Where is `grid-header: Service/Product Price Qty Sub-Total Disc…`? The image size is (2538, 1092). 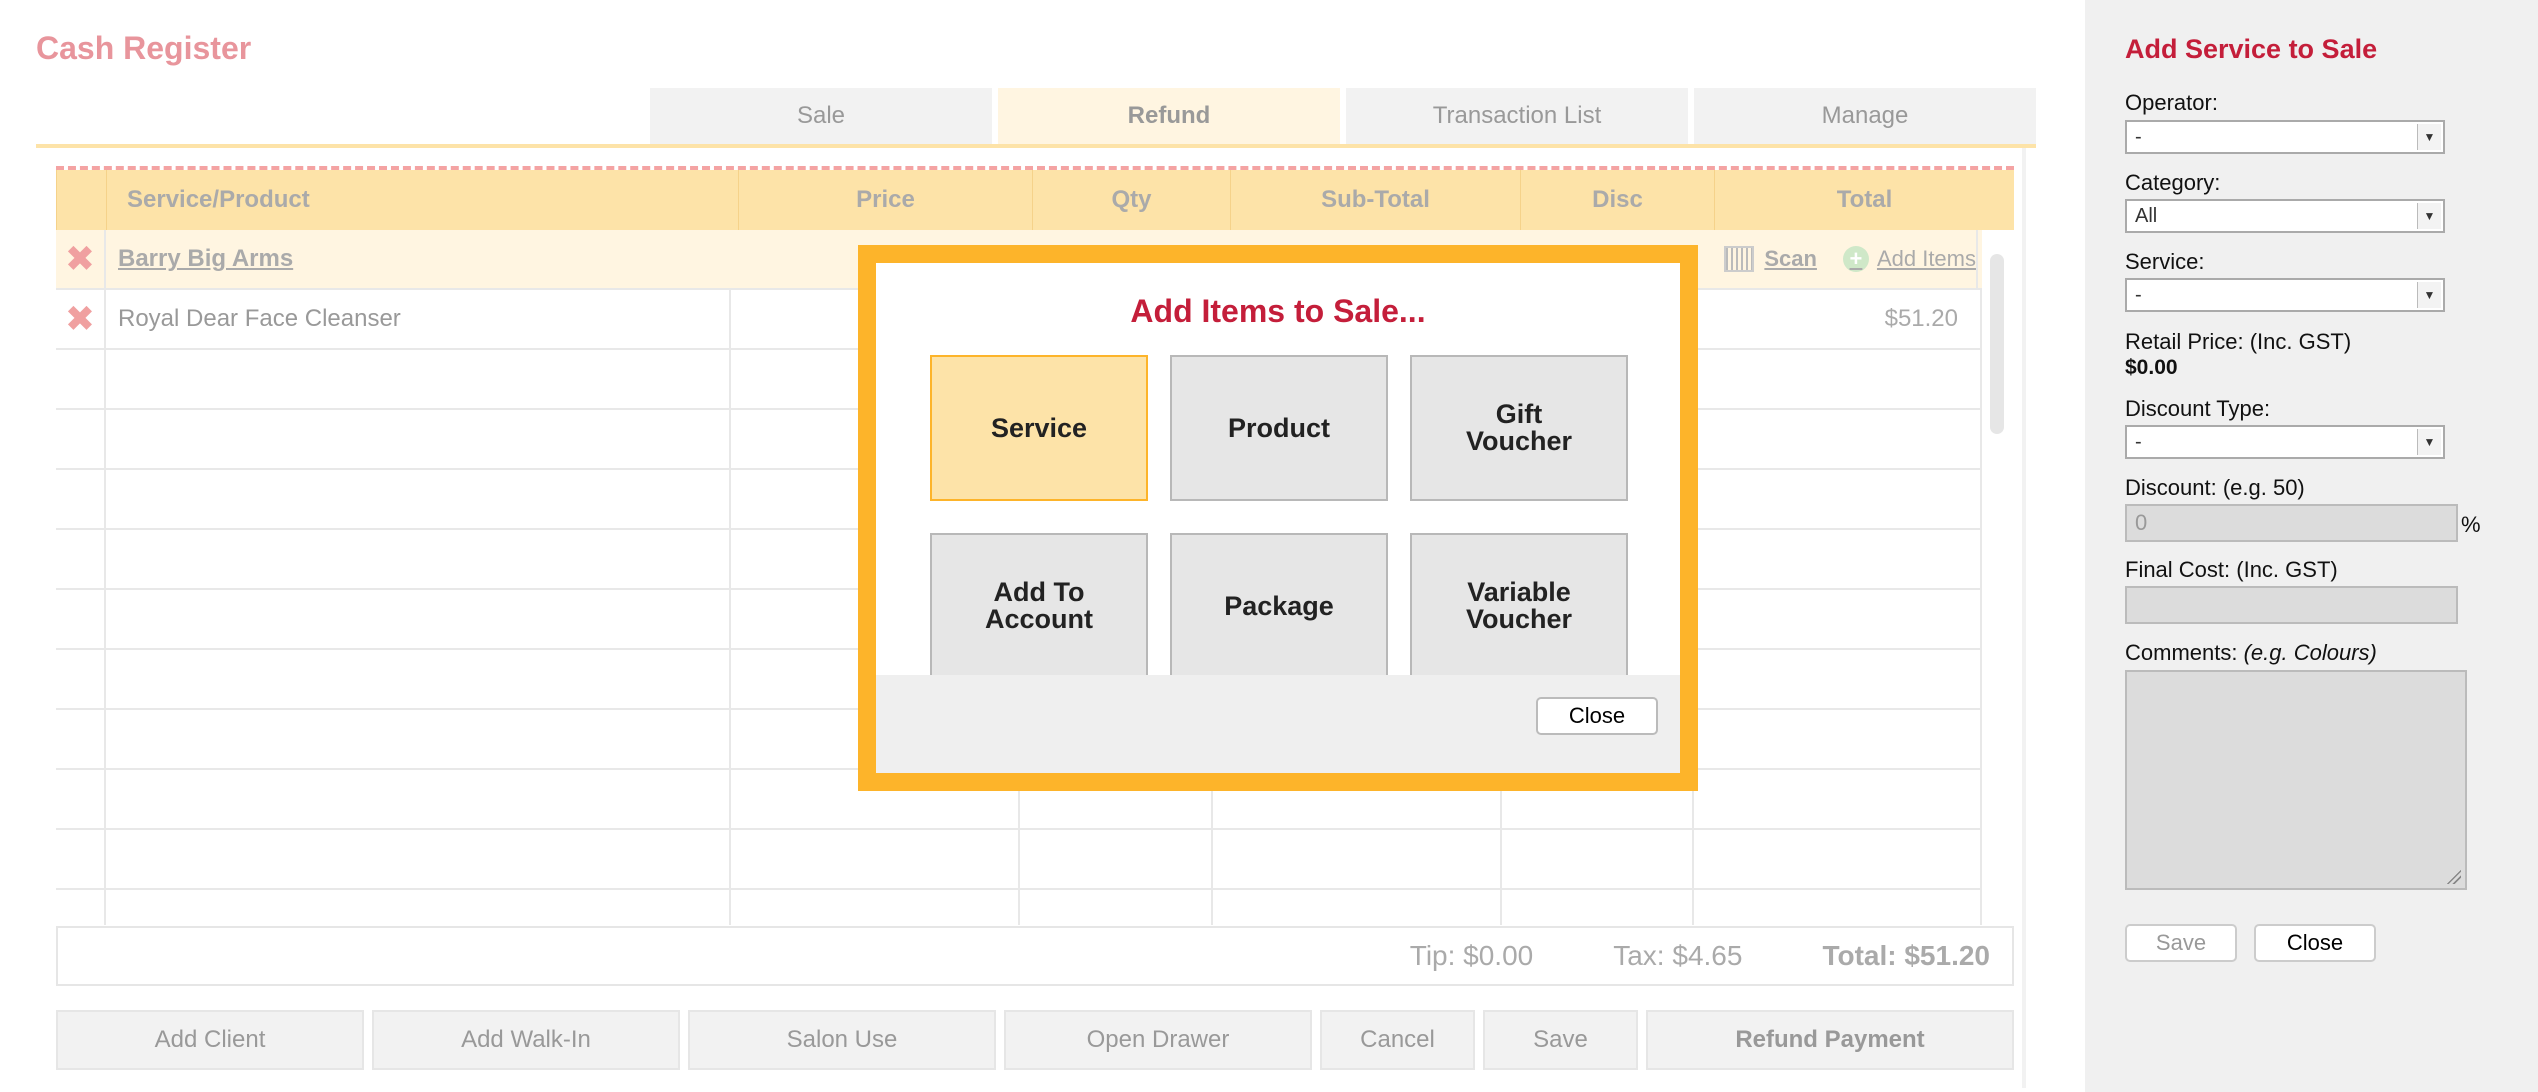 grid-header: Service/Product Price Qty Sub-Total Disc… is located at coordinates (1035, 200).